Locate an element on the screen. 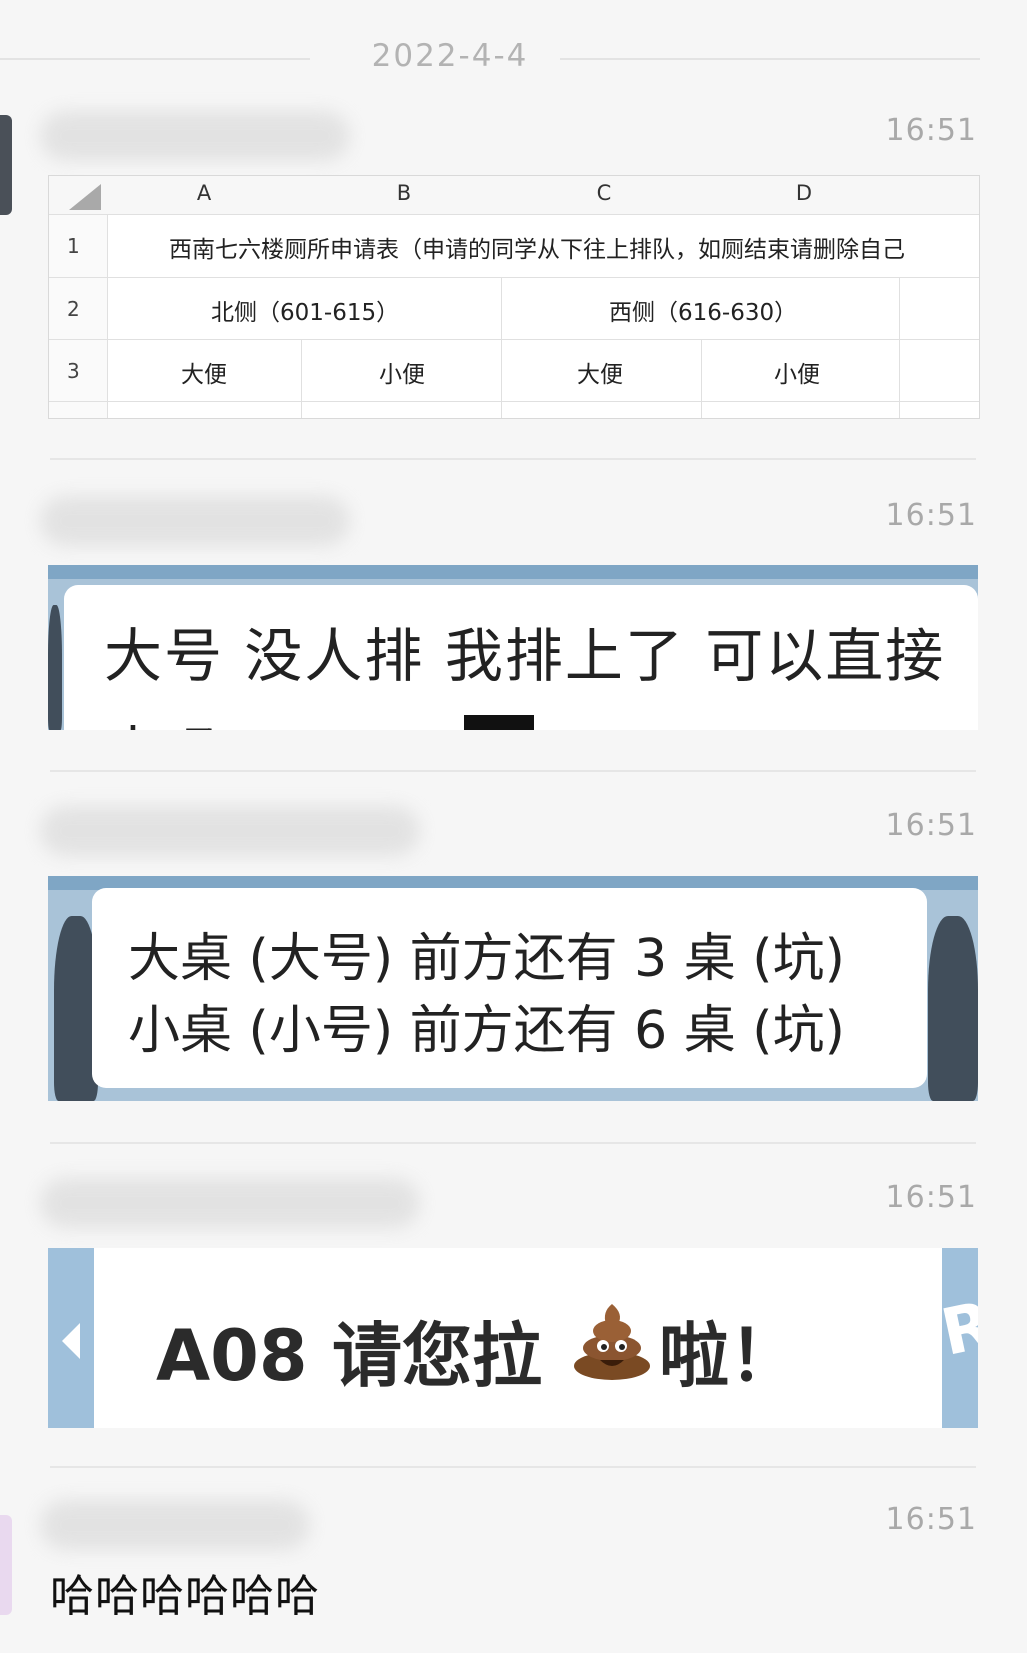 This screenshot has height=1653, width=1027. screenshot-image-3: A08 请您拉 啦！ RE is located at coordinates (513, 1338).